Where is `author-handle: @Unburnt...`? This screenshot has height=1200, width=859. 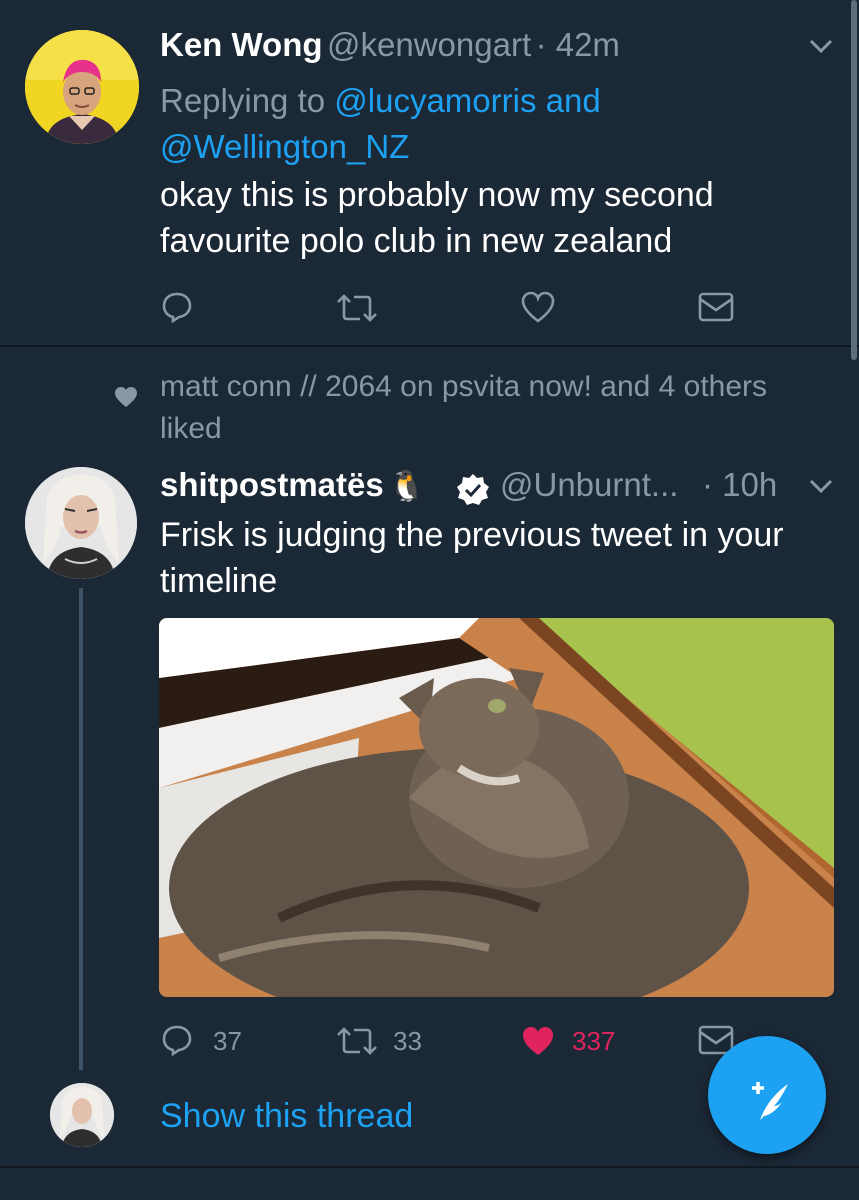 author-handle: @Unburnt... is located at coordinates (589, 485).